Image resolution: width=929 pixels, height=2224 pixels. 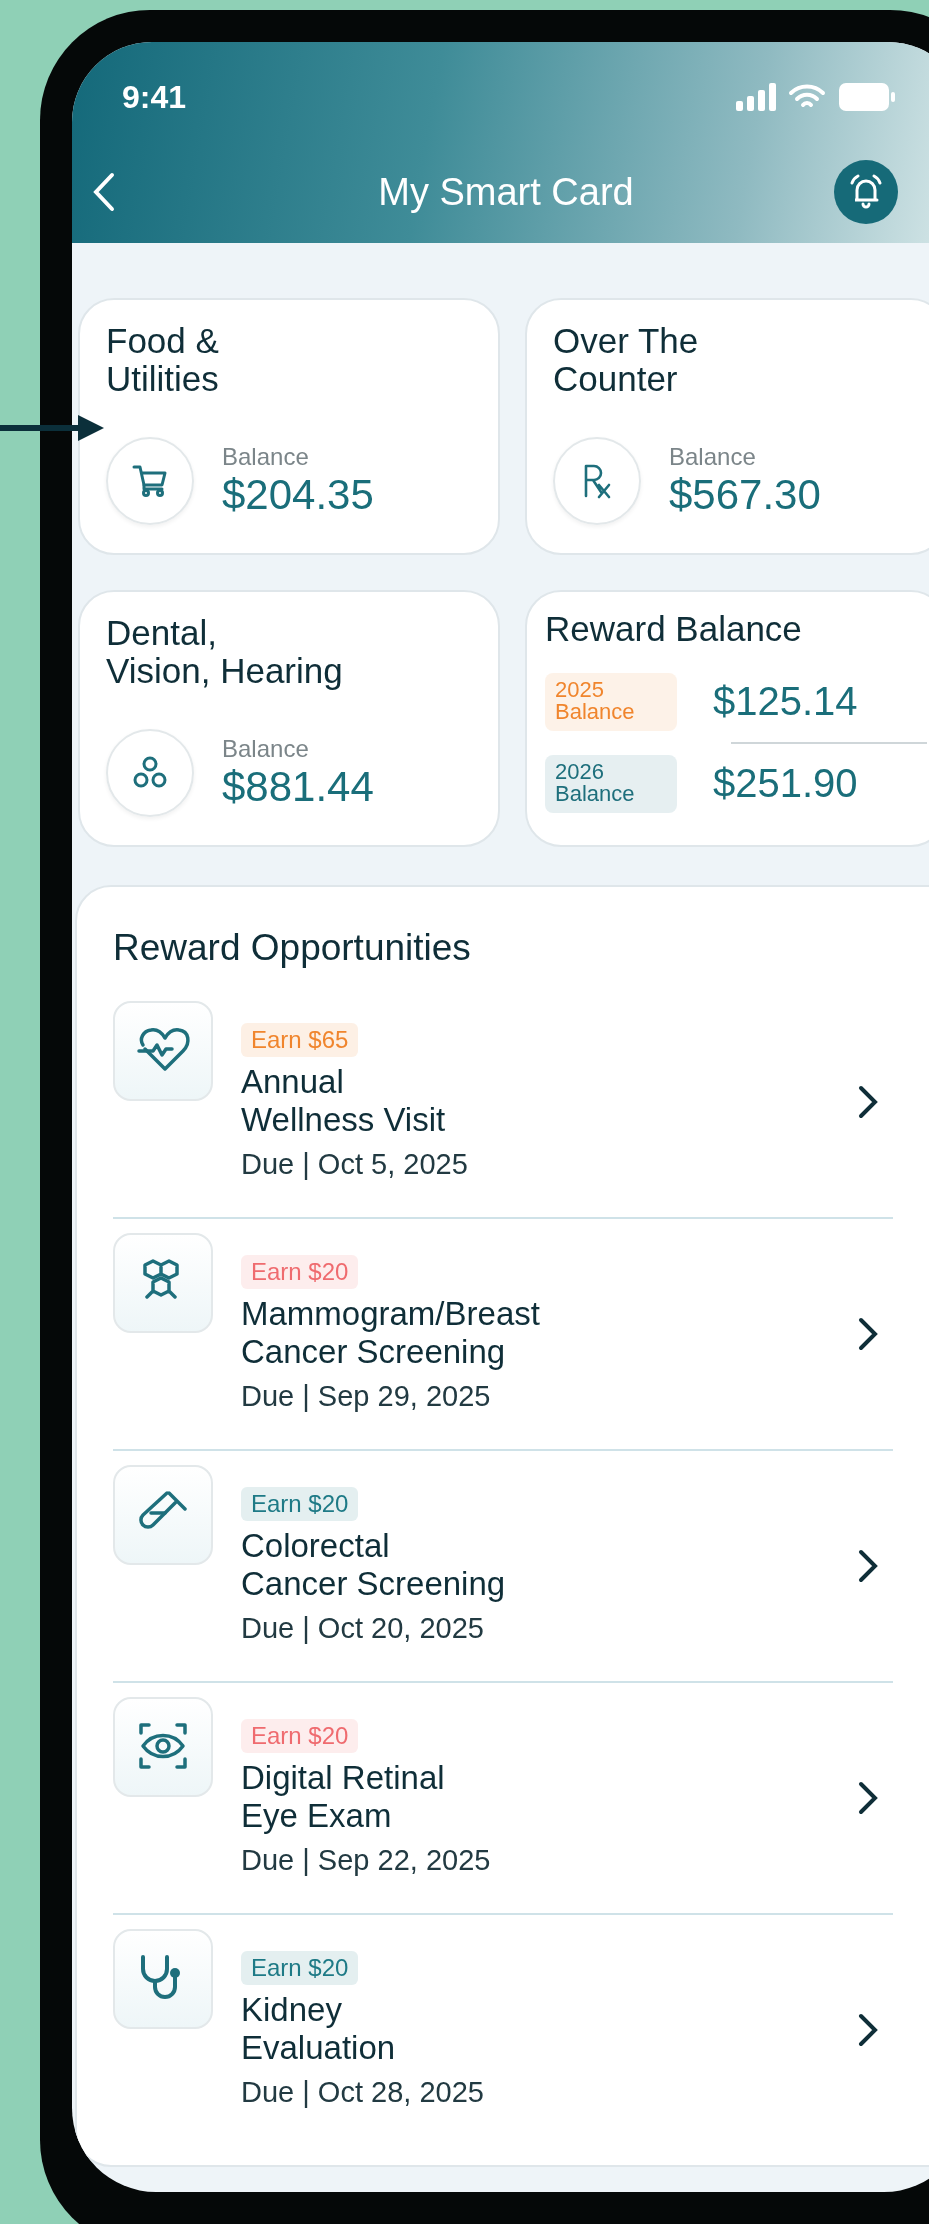 I want to click on opportunity-title: Mammogram/Breast Cancer Screening, so click(x=390, y=1332).